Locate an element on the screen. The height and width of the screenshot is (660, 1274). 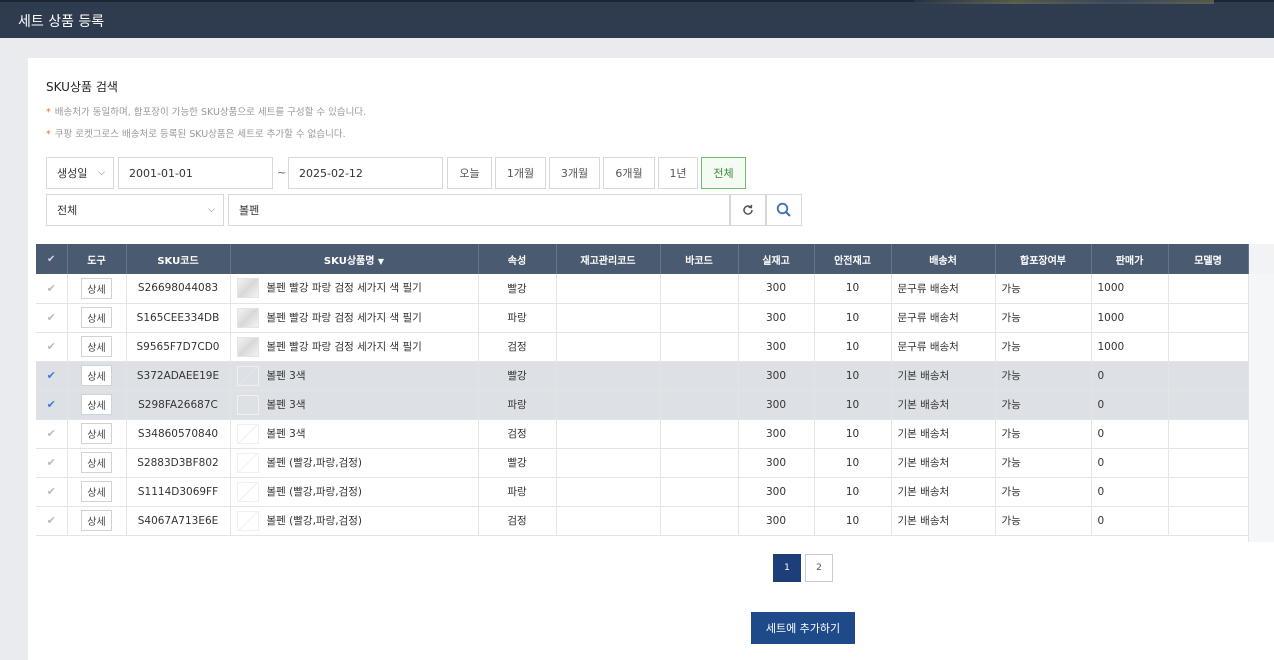
model-cell is located at coordinates (1208, 289).